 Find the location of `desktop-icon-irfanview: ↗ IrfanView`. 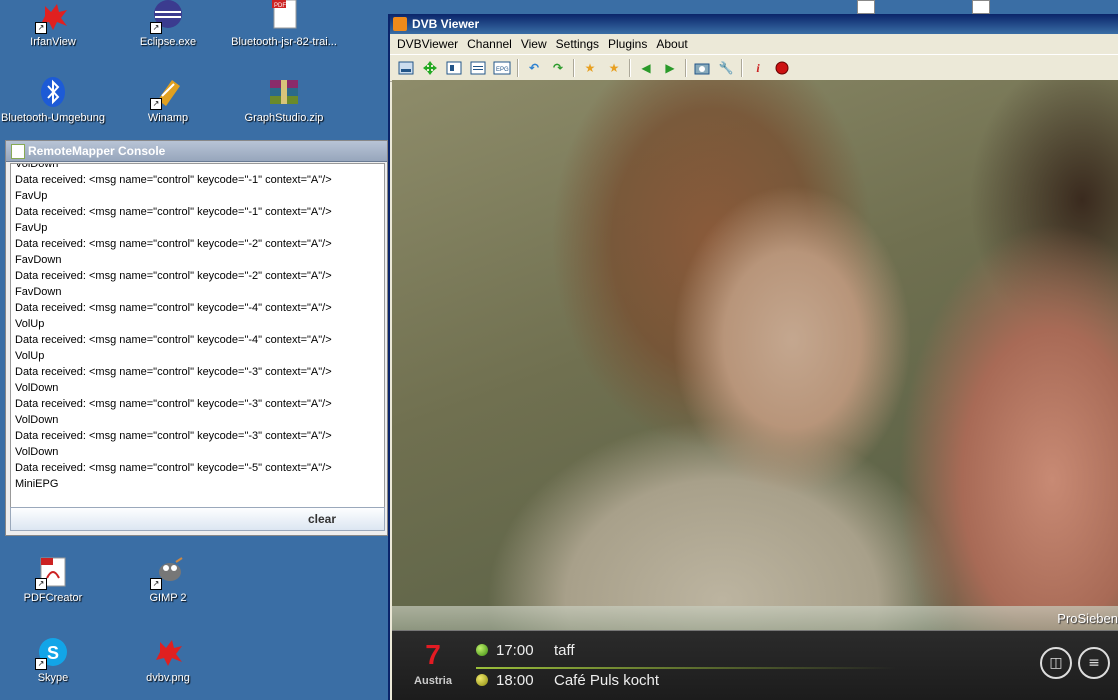

desktop-icon-irfanview: ↗ IrfanView is located at coordinates (55, 24).